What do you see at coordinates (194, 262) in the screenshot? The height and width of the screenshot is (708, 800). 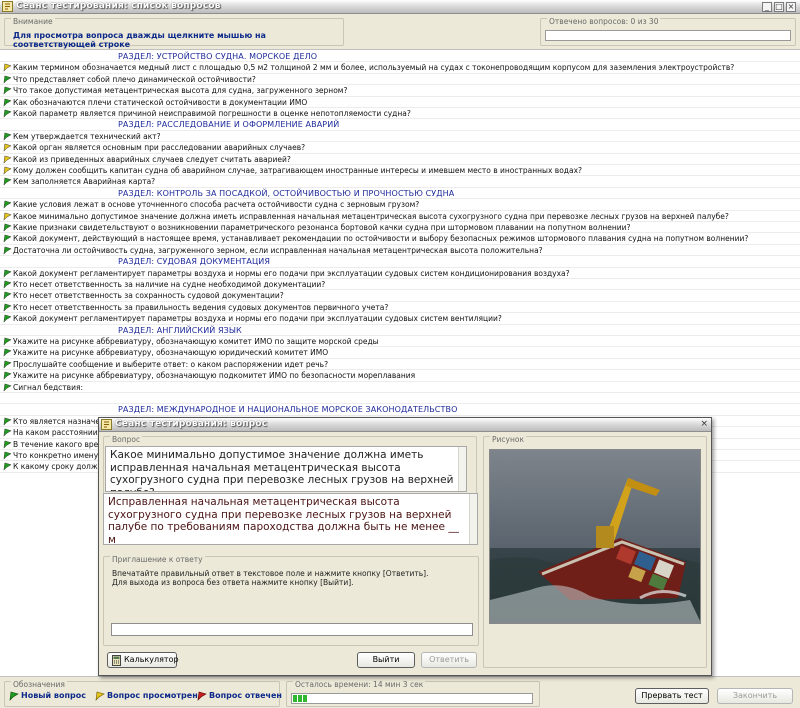 I see `section-title: РАЗДЕЛ: СУДОВАЯ ДОКУМЕНТАЦИЯ` at bounding box center [194, 262].